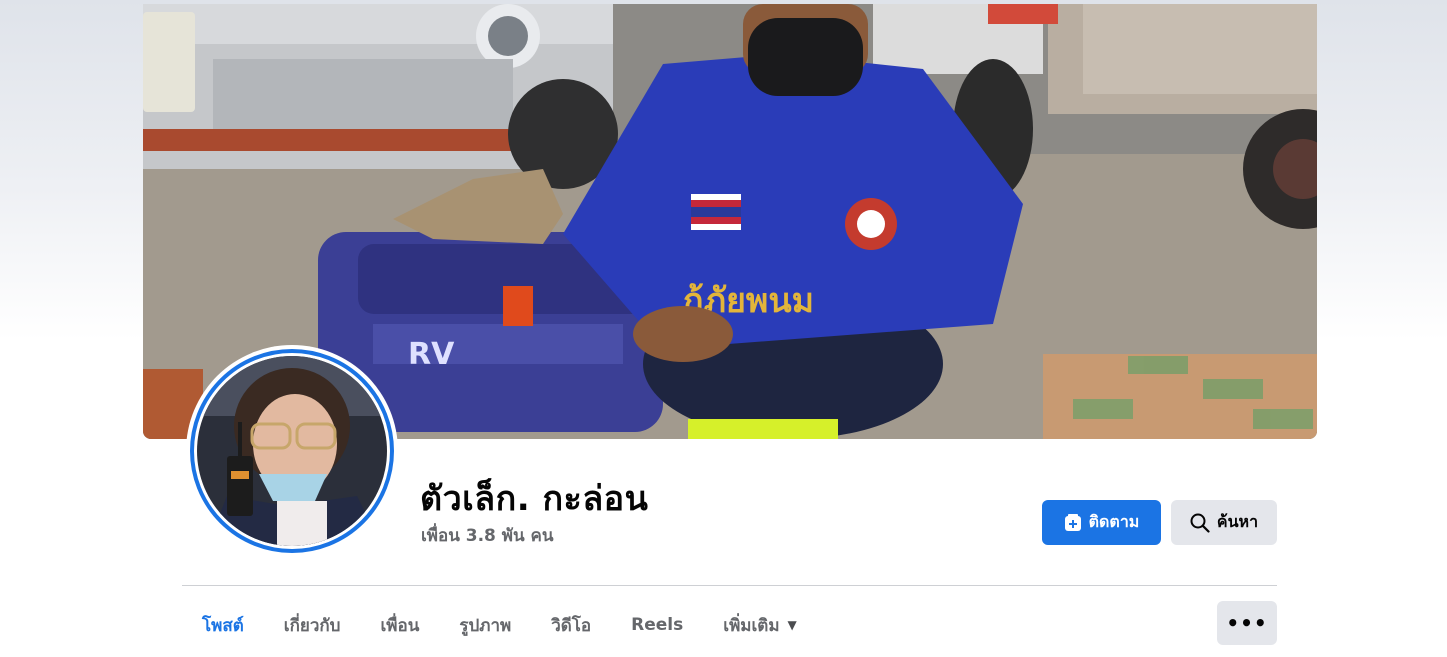 The image size is (1447, 657). Describe the element at coordinates (431, 354) in the screenshot. I see `svg-text: RV` at that location.